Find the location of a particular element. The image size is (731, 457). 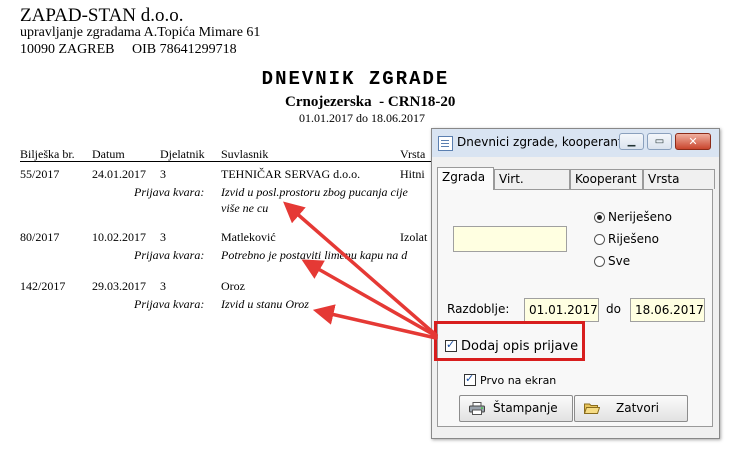

row2-label: Prijava kvara: is located at coordinates (169, 255).